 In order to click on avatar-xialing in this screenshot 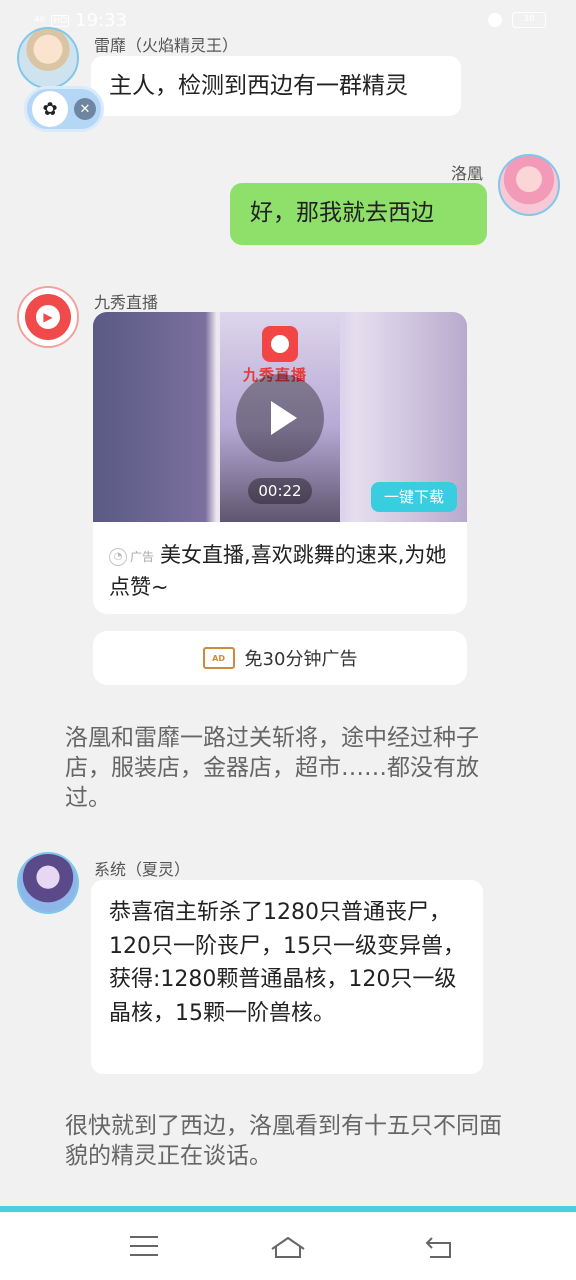, I will do `click(48, 883)`.